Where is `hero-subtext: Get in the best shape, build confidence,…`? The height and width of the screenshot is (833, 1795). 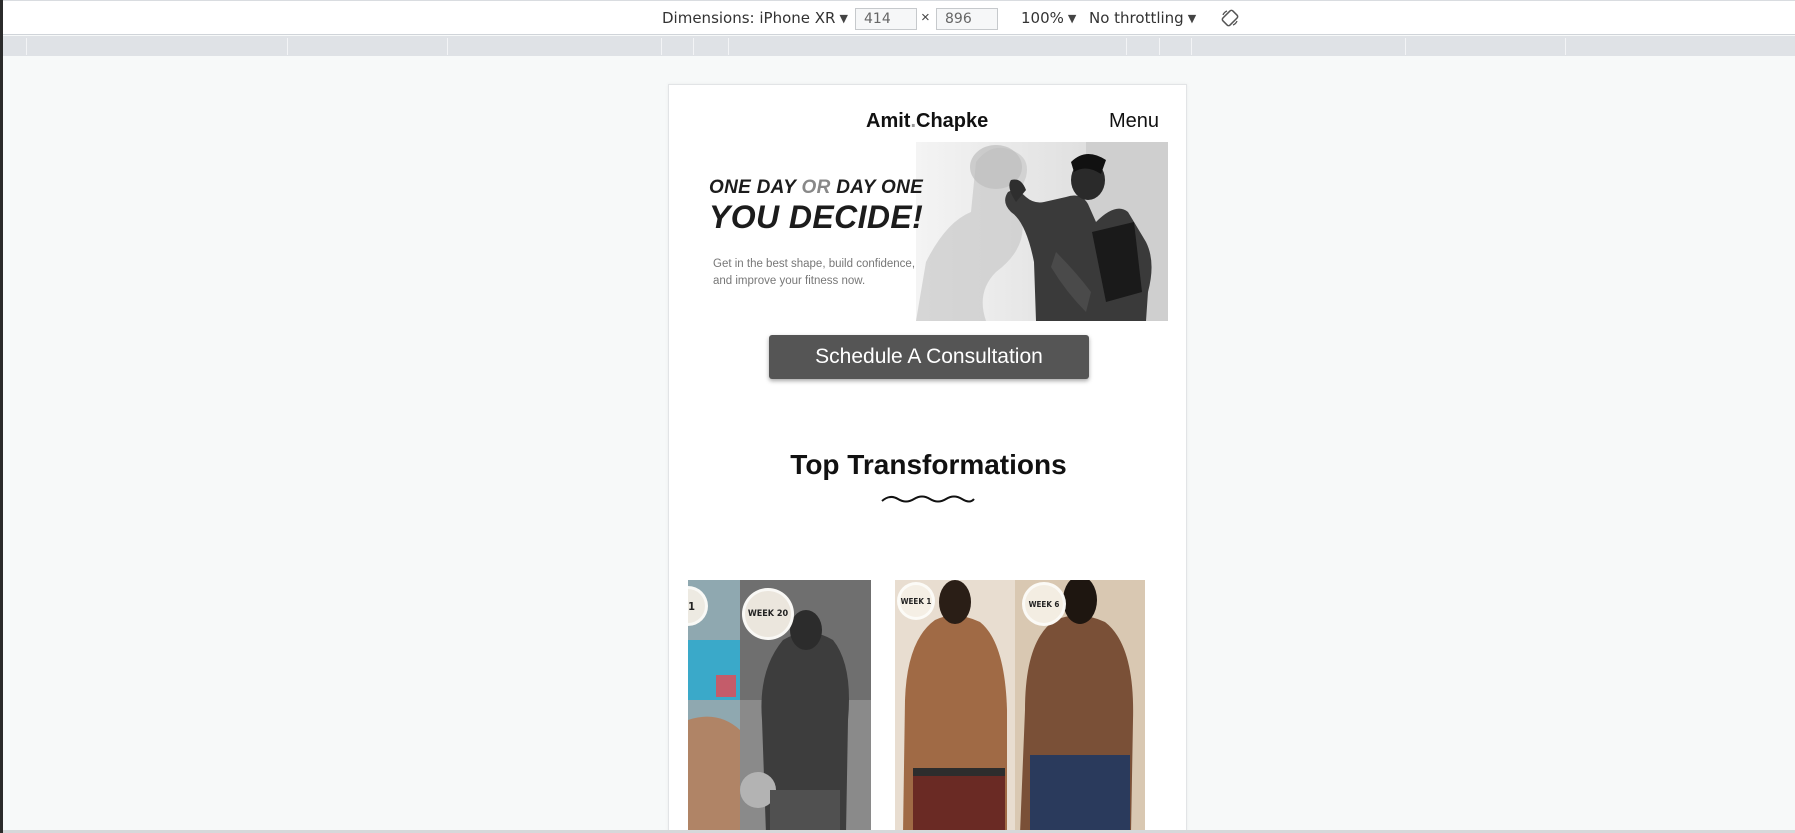
hero-subtext: Get in the best shape, build confidence,… is located at coordinates (823, 273).